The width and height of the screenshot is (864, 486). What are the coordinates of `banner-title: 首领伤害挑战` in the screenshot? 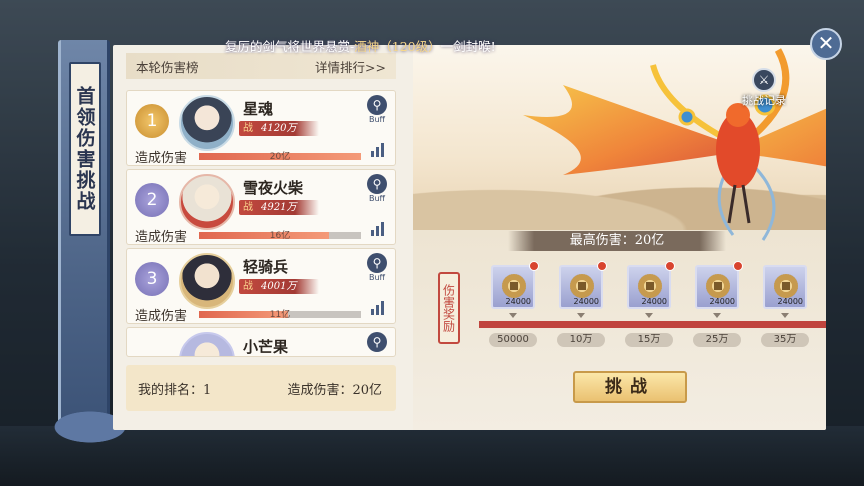 It's located at (85, 149).